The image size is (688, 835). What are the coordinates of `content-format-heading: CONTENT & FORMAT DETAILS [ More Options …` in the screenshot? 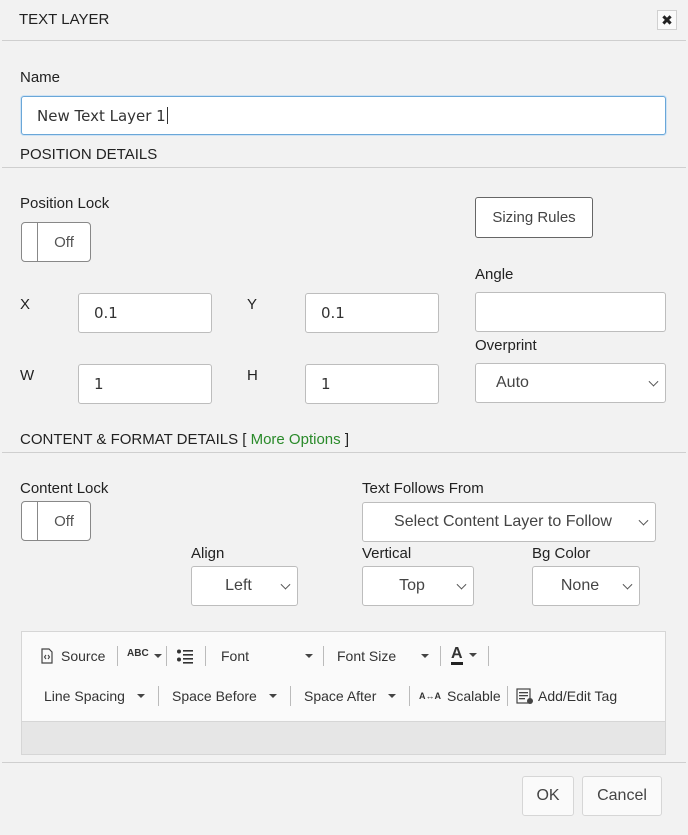 It's located at (184, 439).